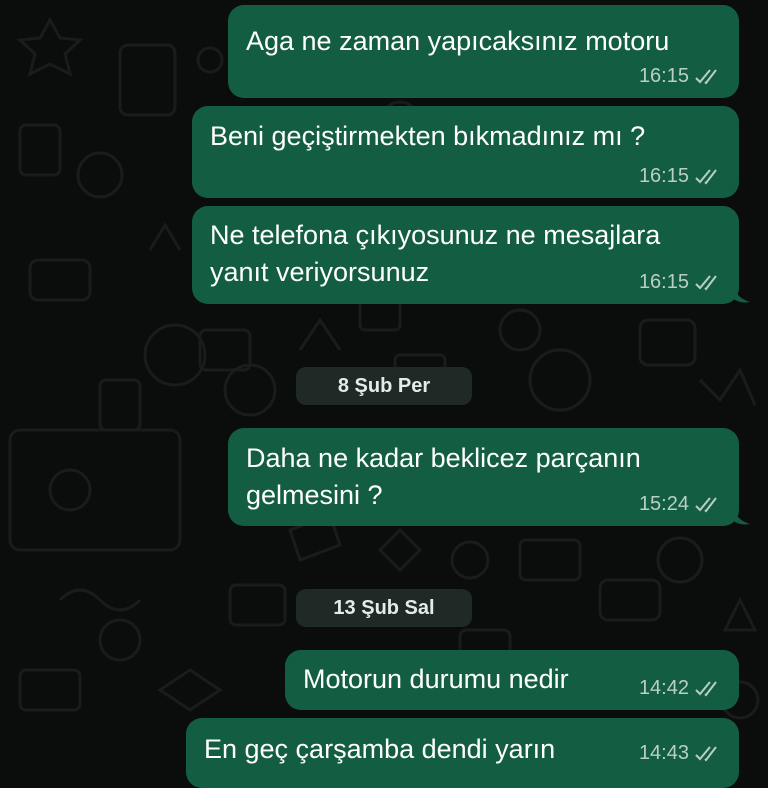 Image resolution: width=768 pixels, height=788 pixels. Describe the element at coordinates (663, 688) in the screenshot. I see `message-time: 14:42` at that location.